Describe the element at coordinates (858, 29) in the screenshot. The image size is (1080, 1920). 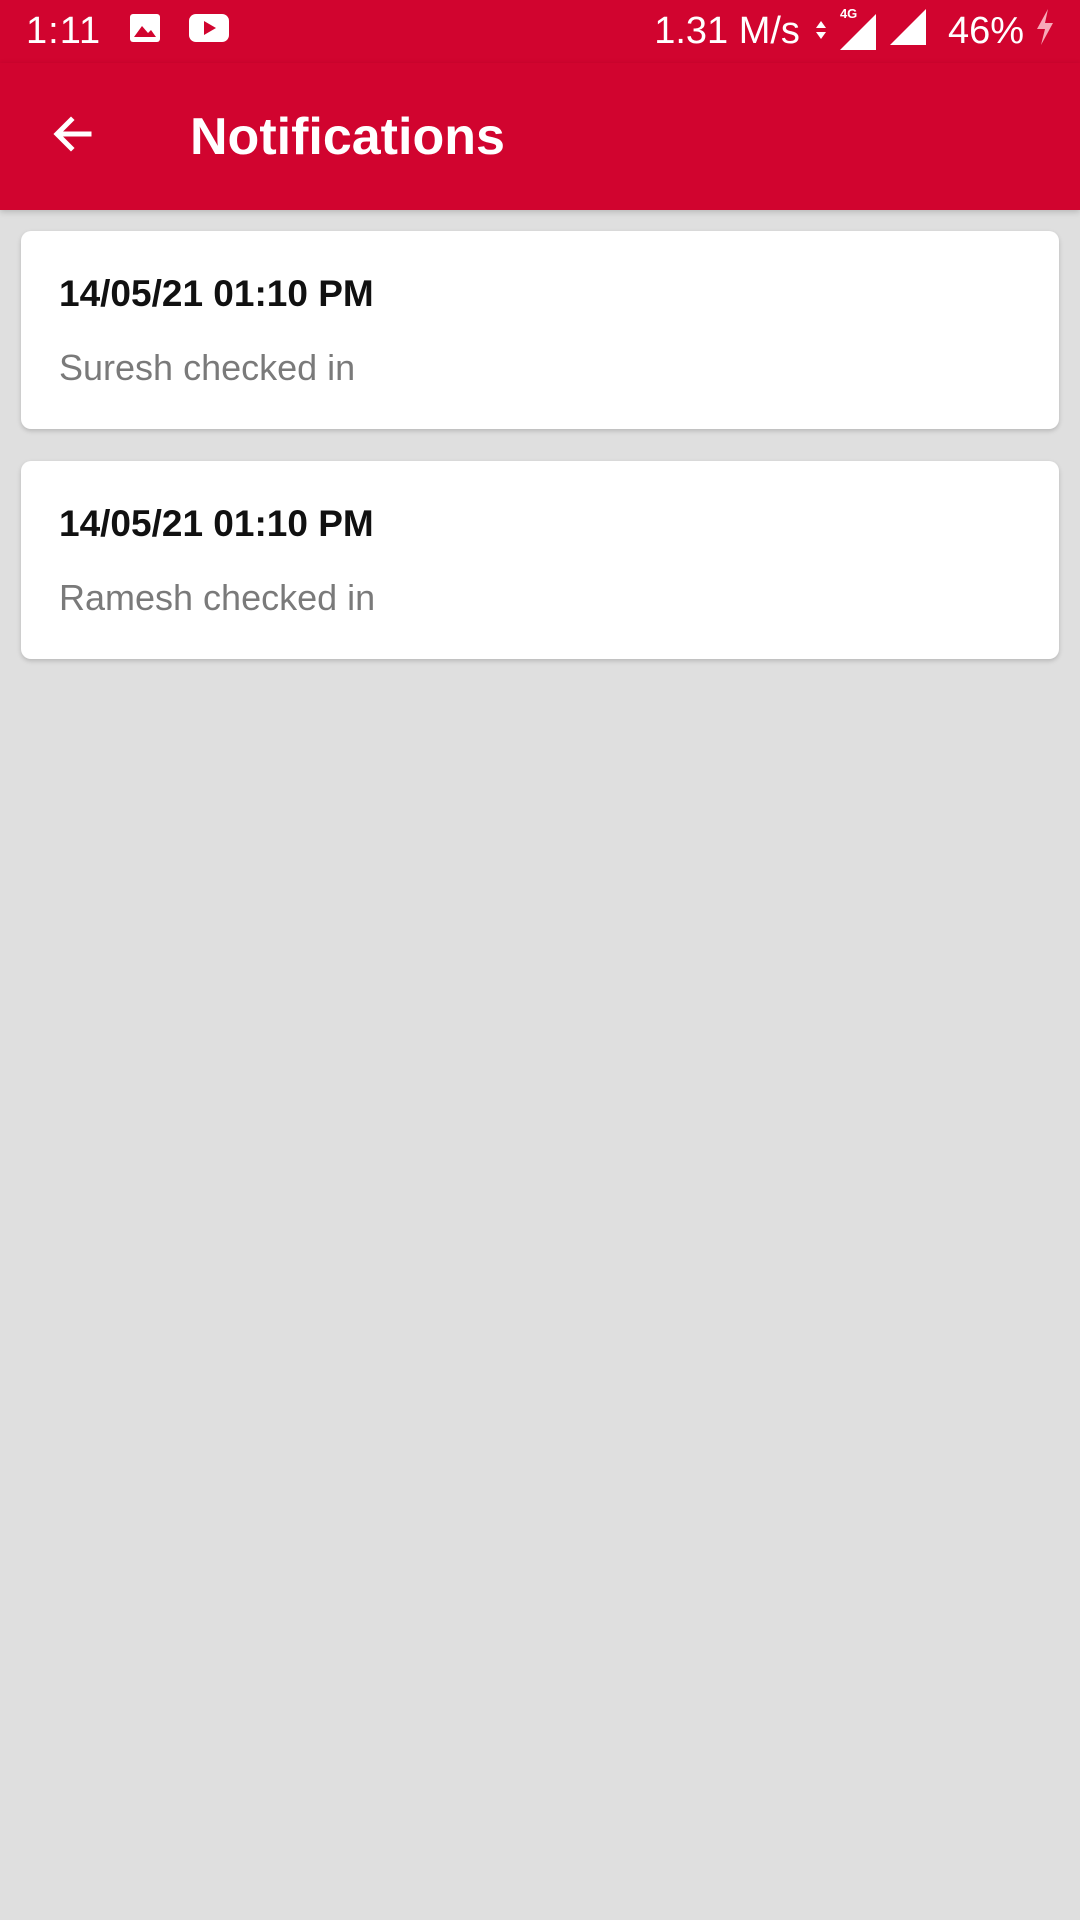
I see `signal-icon: 4G` at that location.